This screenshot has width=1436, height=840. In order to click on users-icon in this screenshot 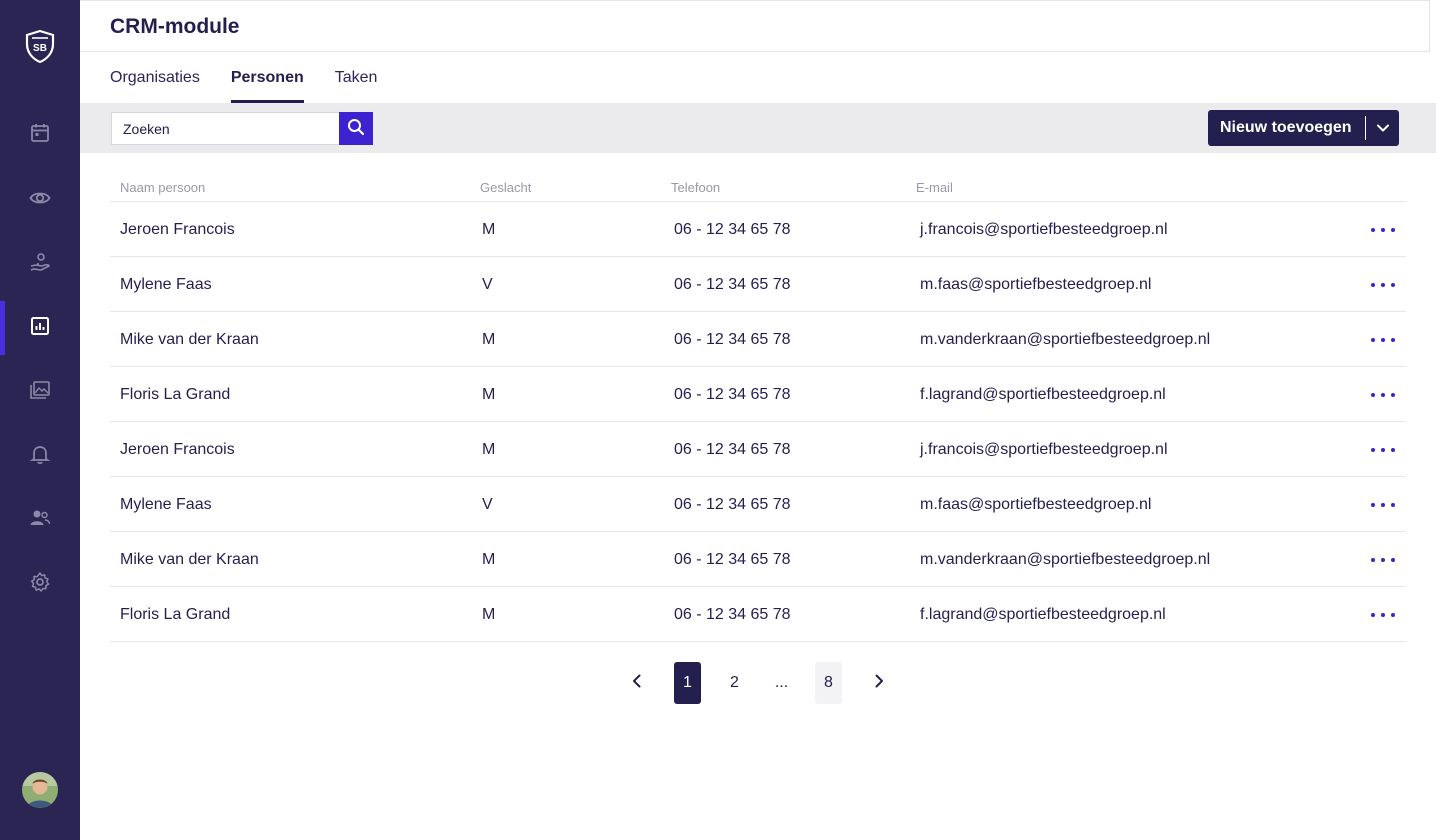, I will do `click(40, 520)`.